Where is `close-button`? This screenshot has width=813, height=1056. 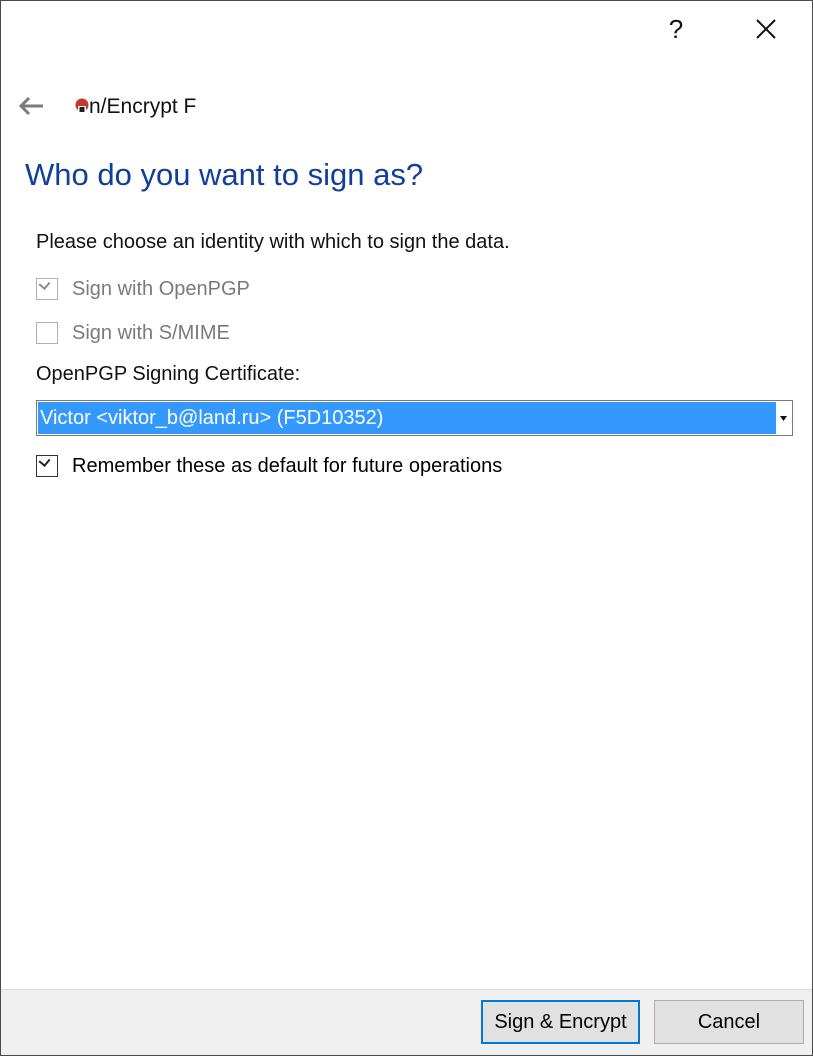
close-button is located at coordinates (766, 29).